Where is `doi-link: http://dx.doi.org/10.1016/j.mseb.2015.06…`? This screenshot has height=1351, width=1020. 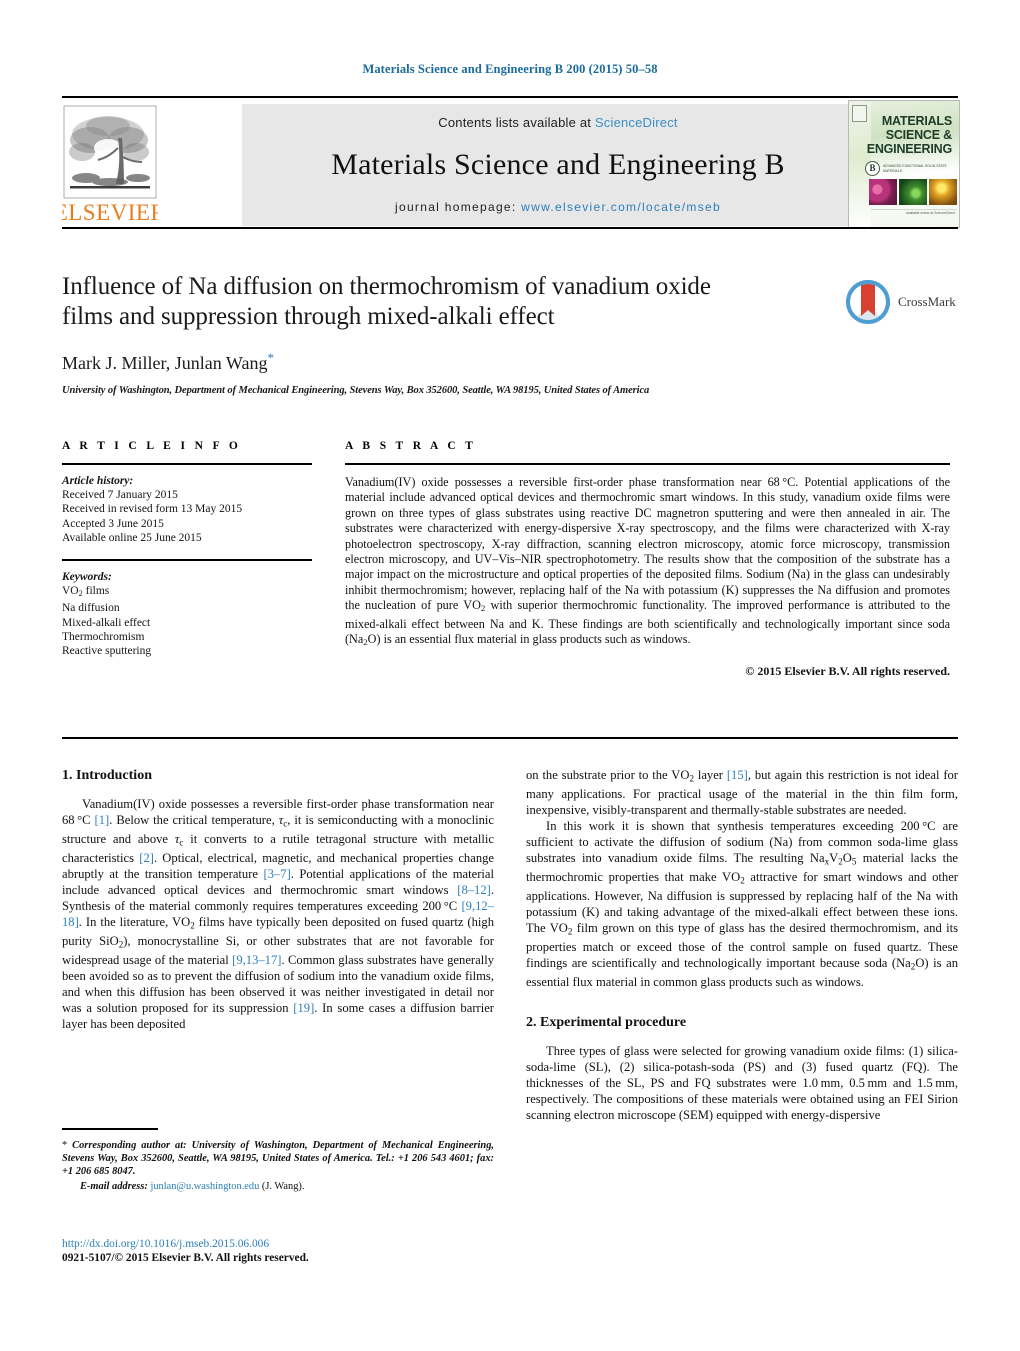
doi-link: http://dx.doi.org/10.1016/j.mseb.2015.06… is located at coordinates (278, 1244).